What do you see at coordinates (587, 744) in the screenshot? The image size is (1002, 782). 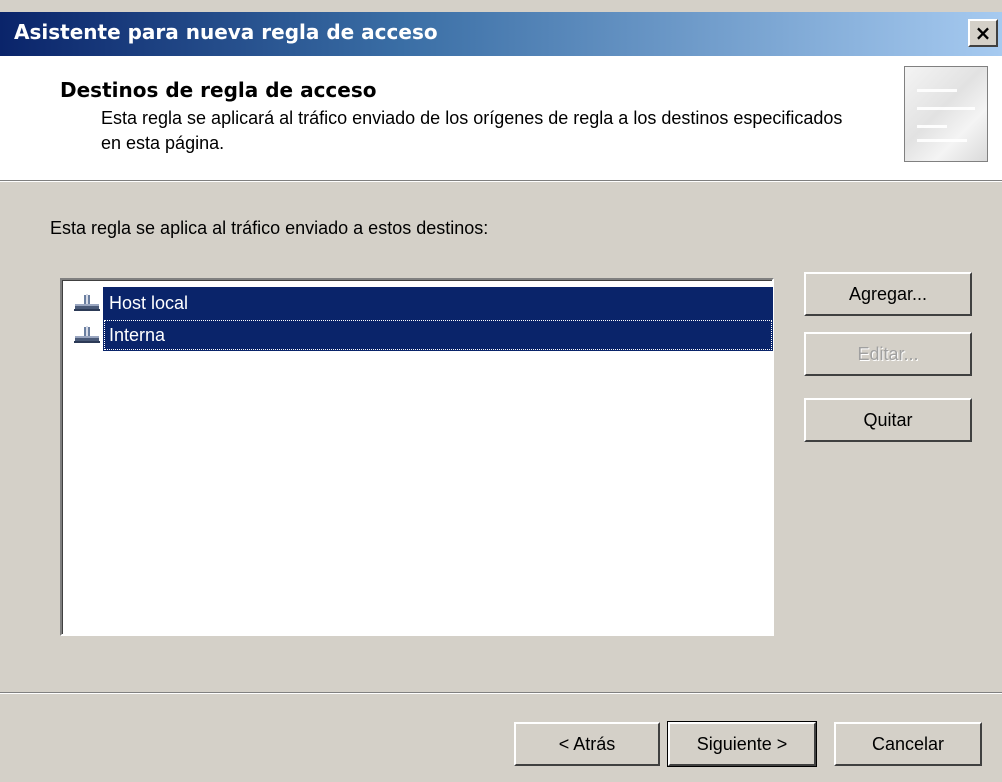 I see `back-button: < Atrás` at bounding box center [587, 744].